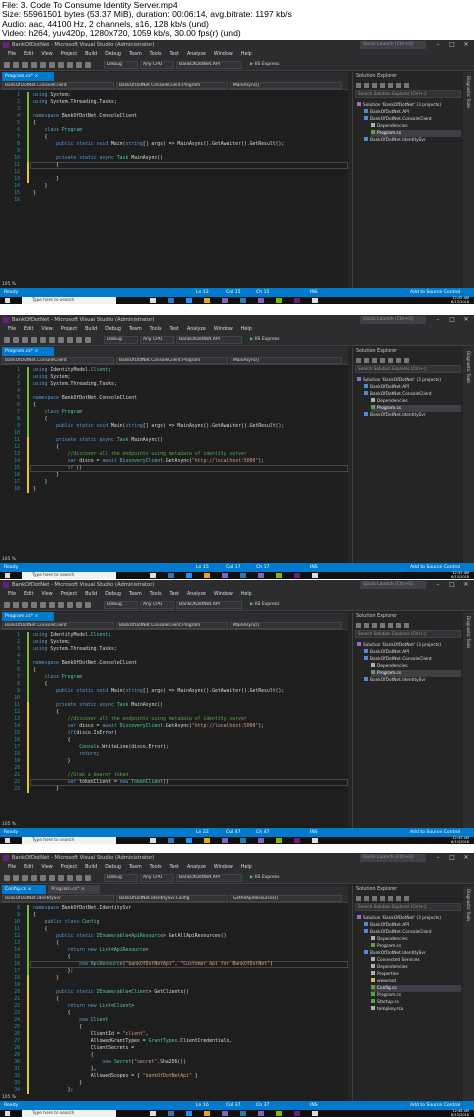 This screenshot has width=474, height=1117. Describe the element at coordinates (416, 981) in the screenshot. I see `explorer-item: wwwroot` at that location.